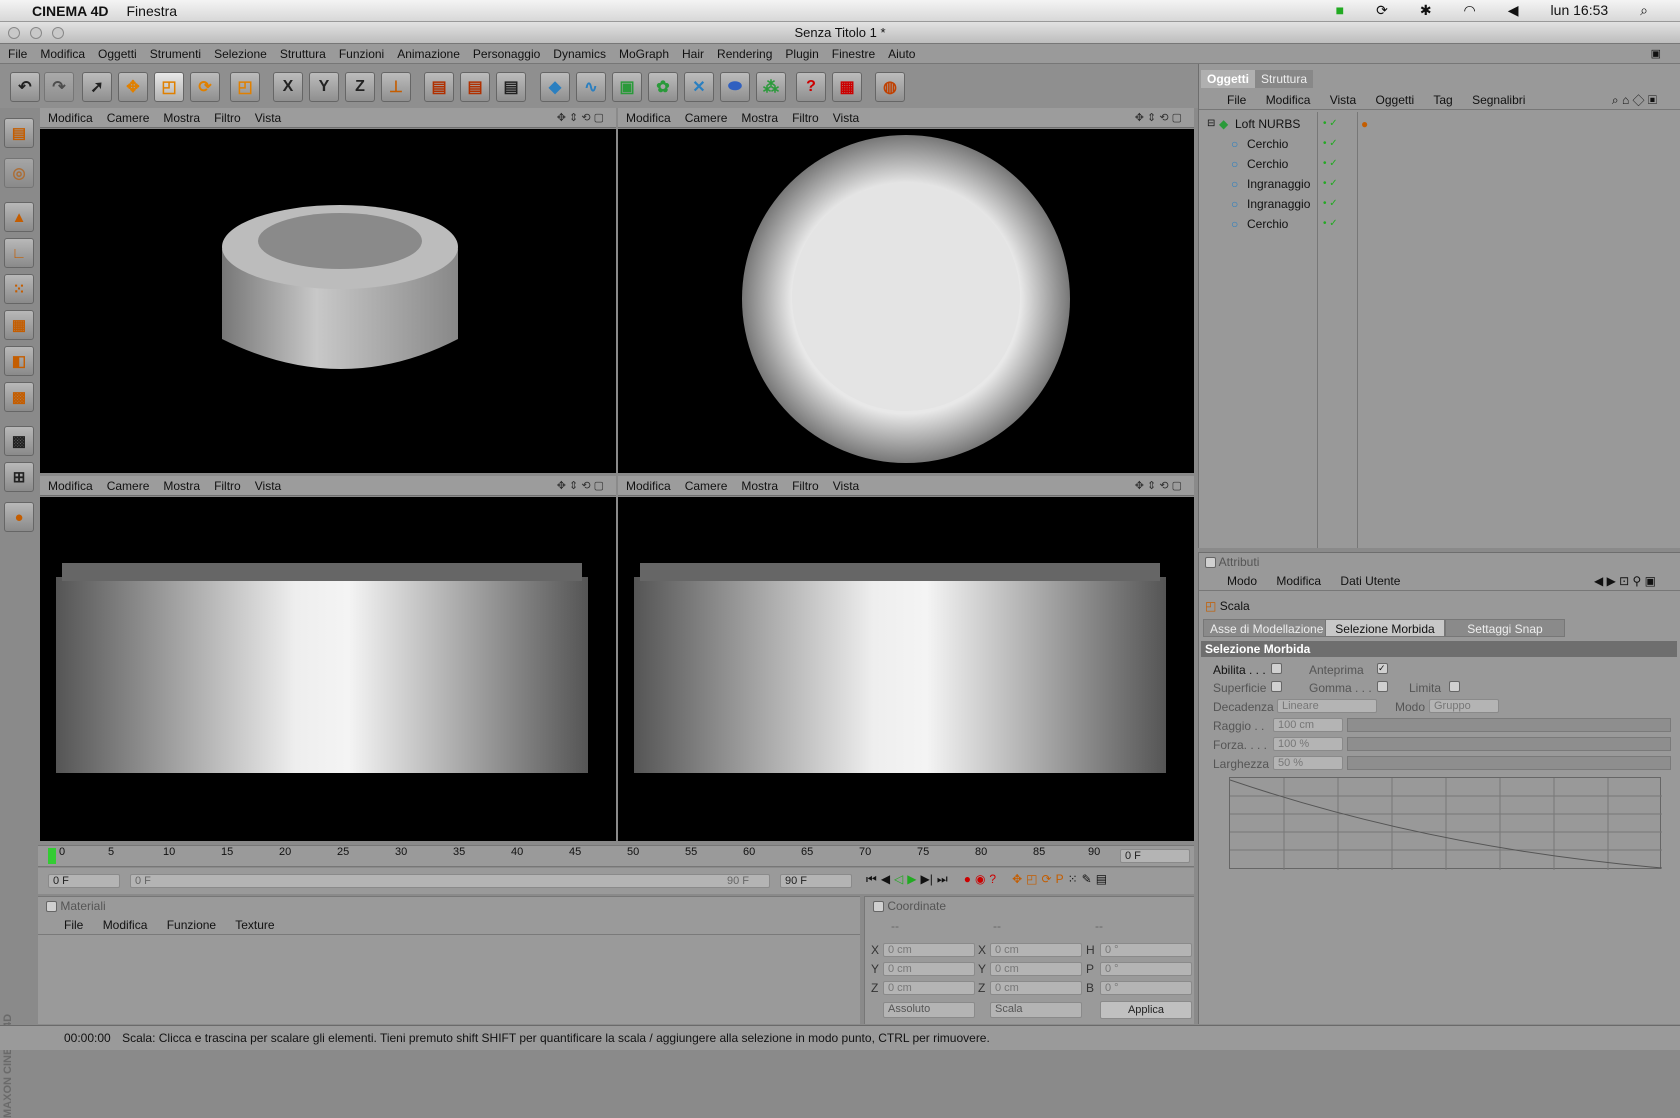 The image size is (1680, 1118). Describe the element at coordinates (1060, 879) in the screenshot. I see `key-param-icon: P` at that location.